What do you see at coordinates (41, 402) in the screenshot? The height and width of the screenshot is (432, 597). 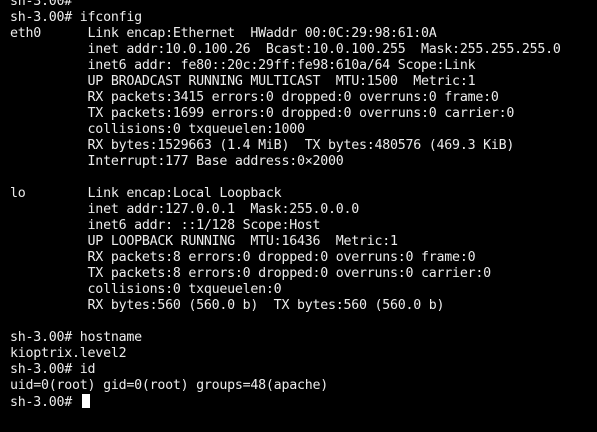 I see `shell-prompt: sh-3.00#` at bounding box center [41, 402].